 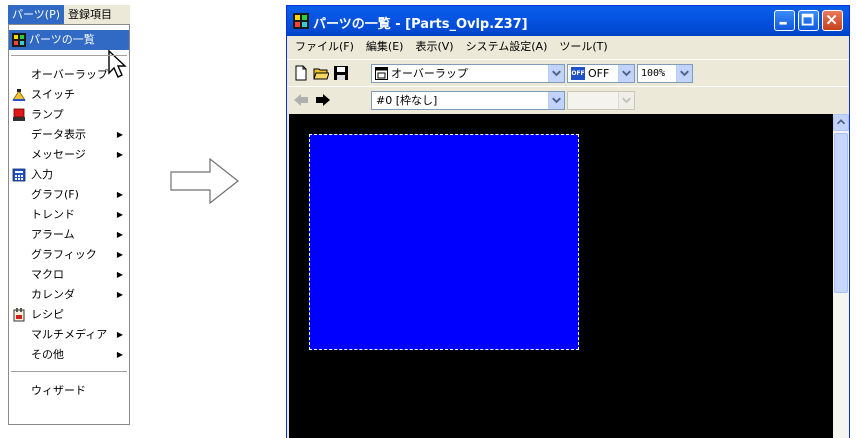 What do you see at coordinates (19, 114) in the screenshot?
I see `lamp-icon` at bounding box center [19, 114].